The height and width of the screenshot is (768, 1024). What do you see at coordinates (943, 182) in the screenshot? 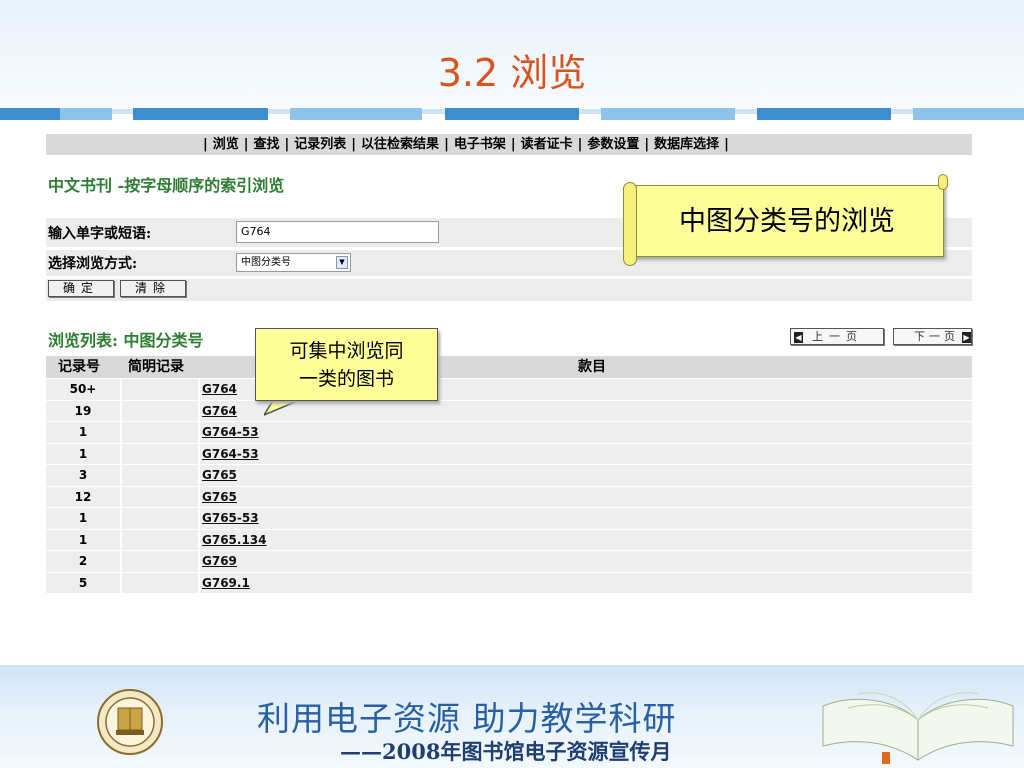
I see `scroll-curl-right` at bounding box center [943, 182].